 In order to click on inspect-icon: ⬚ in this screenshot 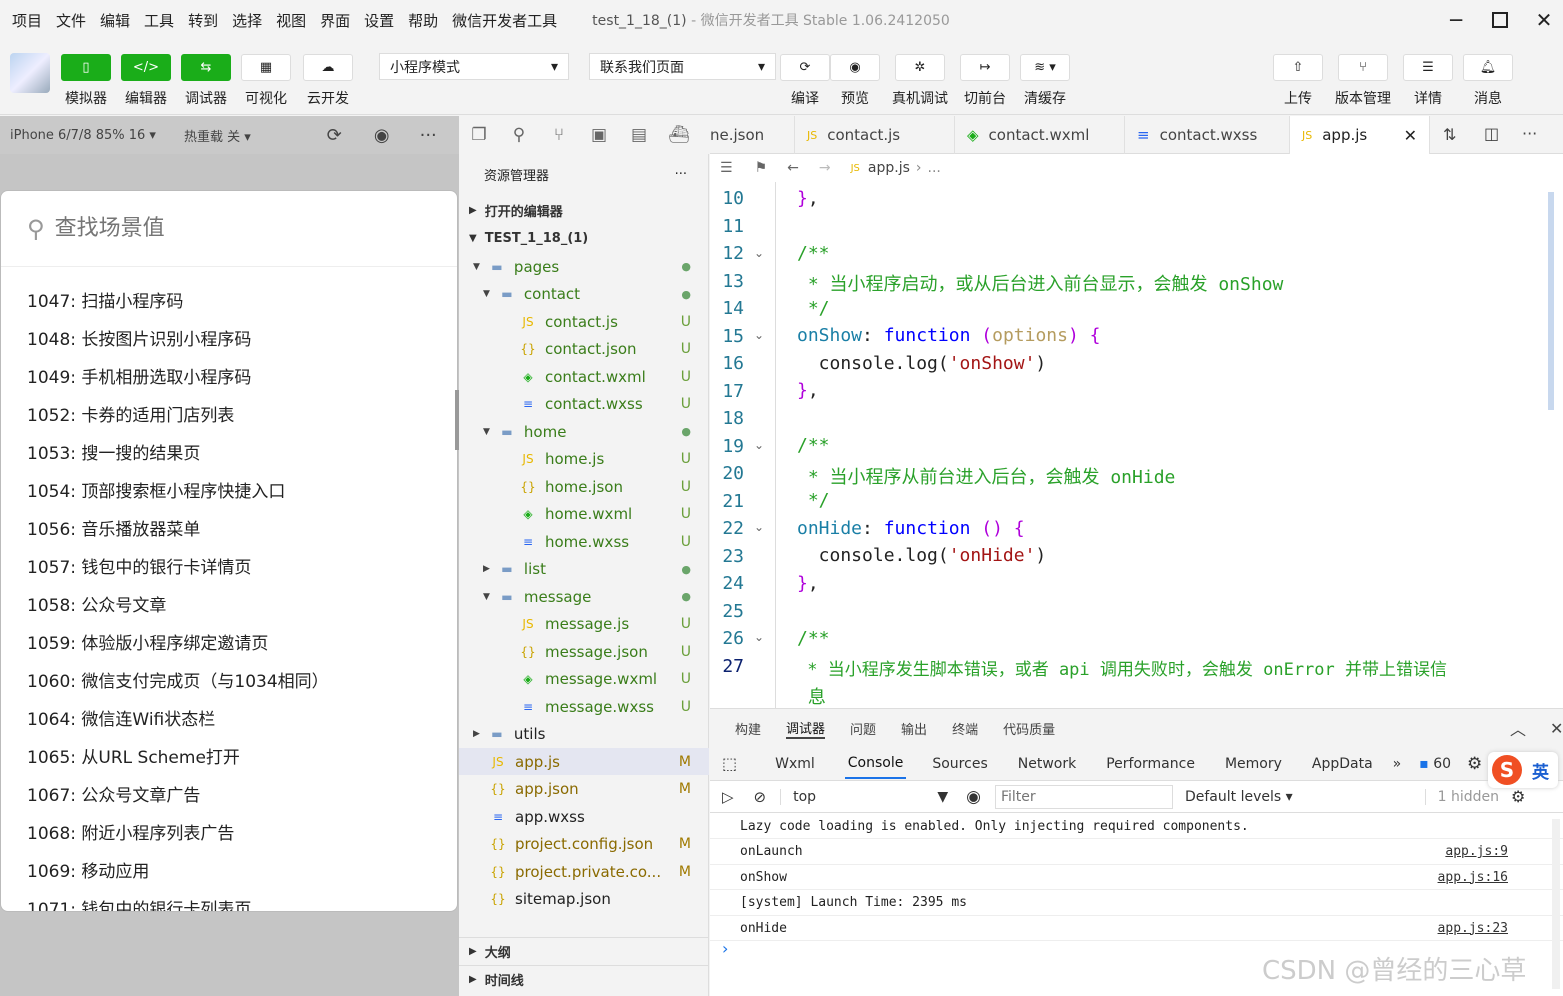, I will do `click(729, 763)`.